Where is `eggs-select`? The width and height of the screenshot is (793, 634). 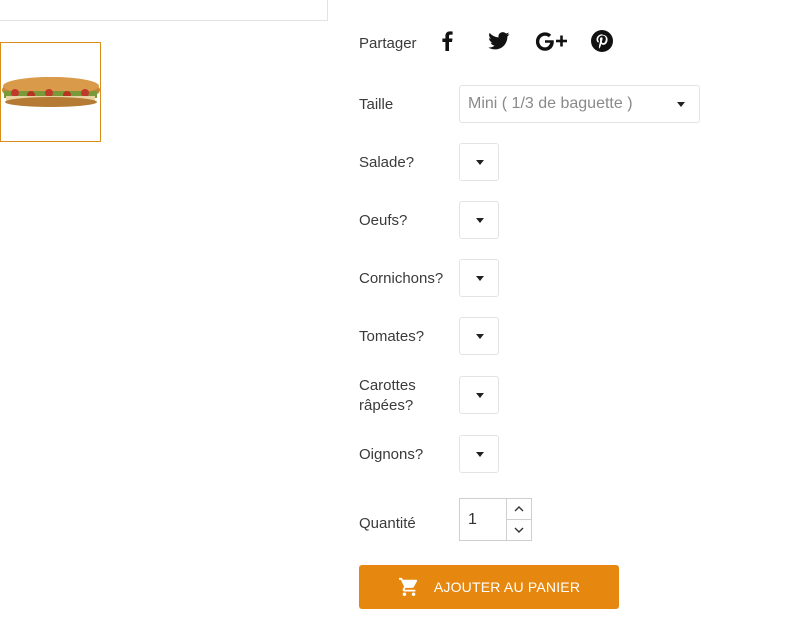
eggs-select is located at coordinates (479, 220).